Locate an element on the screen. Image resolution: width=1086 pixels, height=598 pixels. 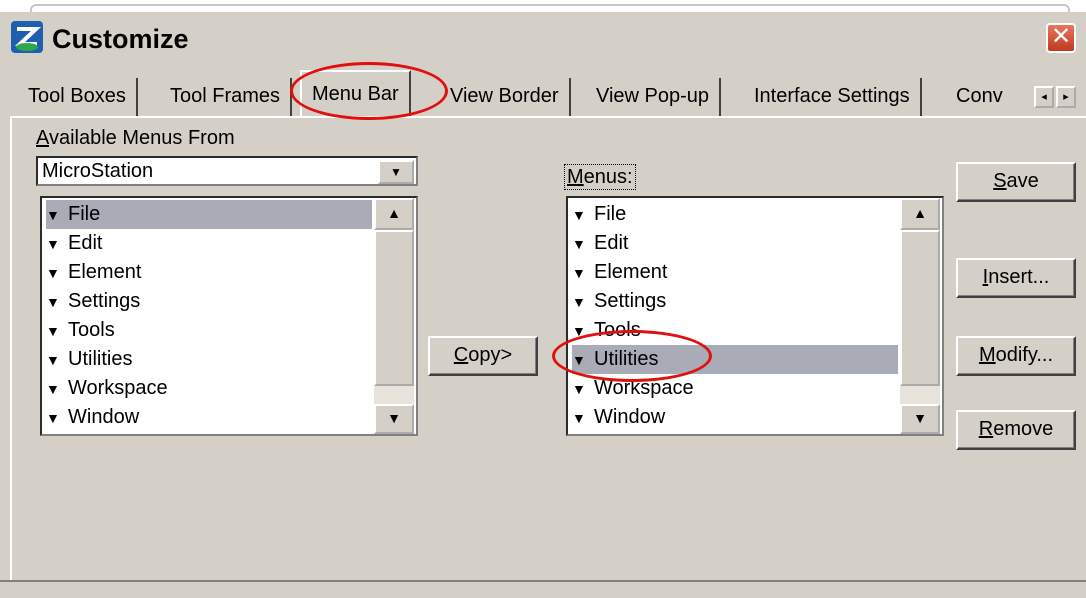
tab-tool-frames: Tool Frames is located at coordinates (226, 97).